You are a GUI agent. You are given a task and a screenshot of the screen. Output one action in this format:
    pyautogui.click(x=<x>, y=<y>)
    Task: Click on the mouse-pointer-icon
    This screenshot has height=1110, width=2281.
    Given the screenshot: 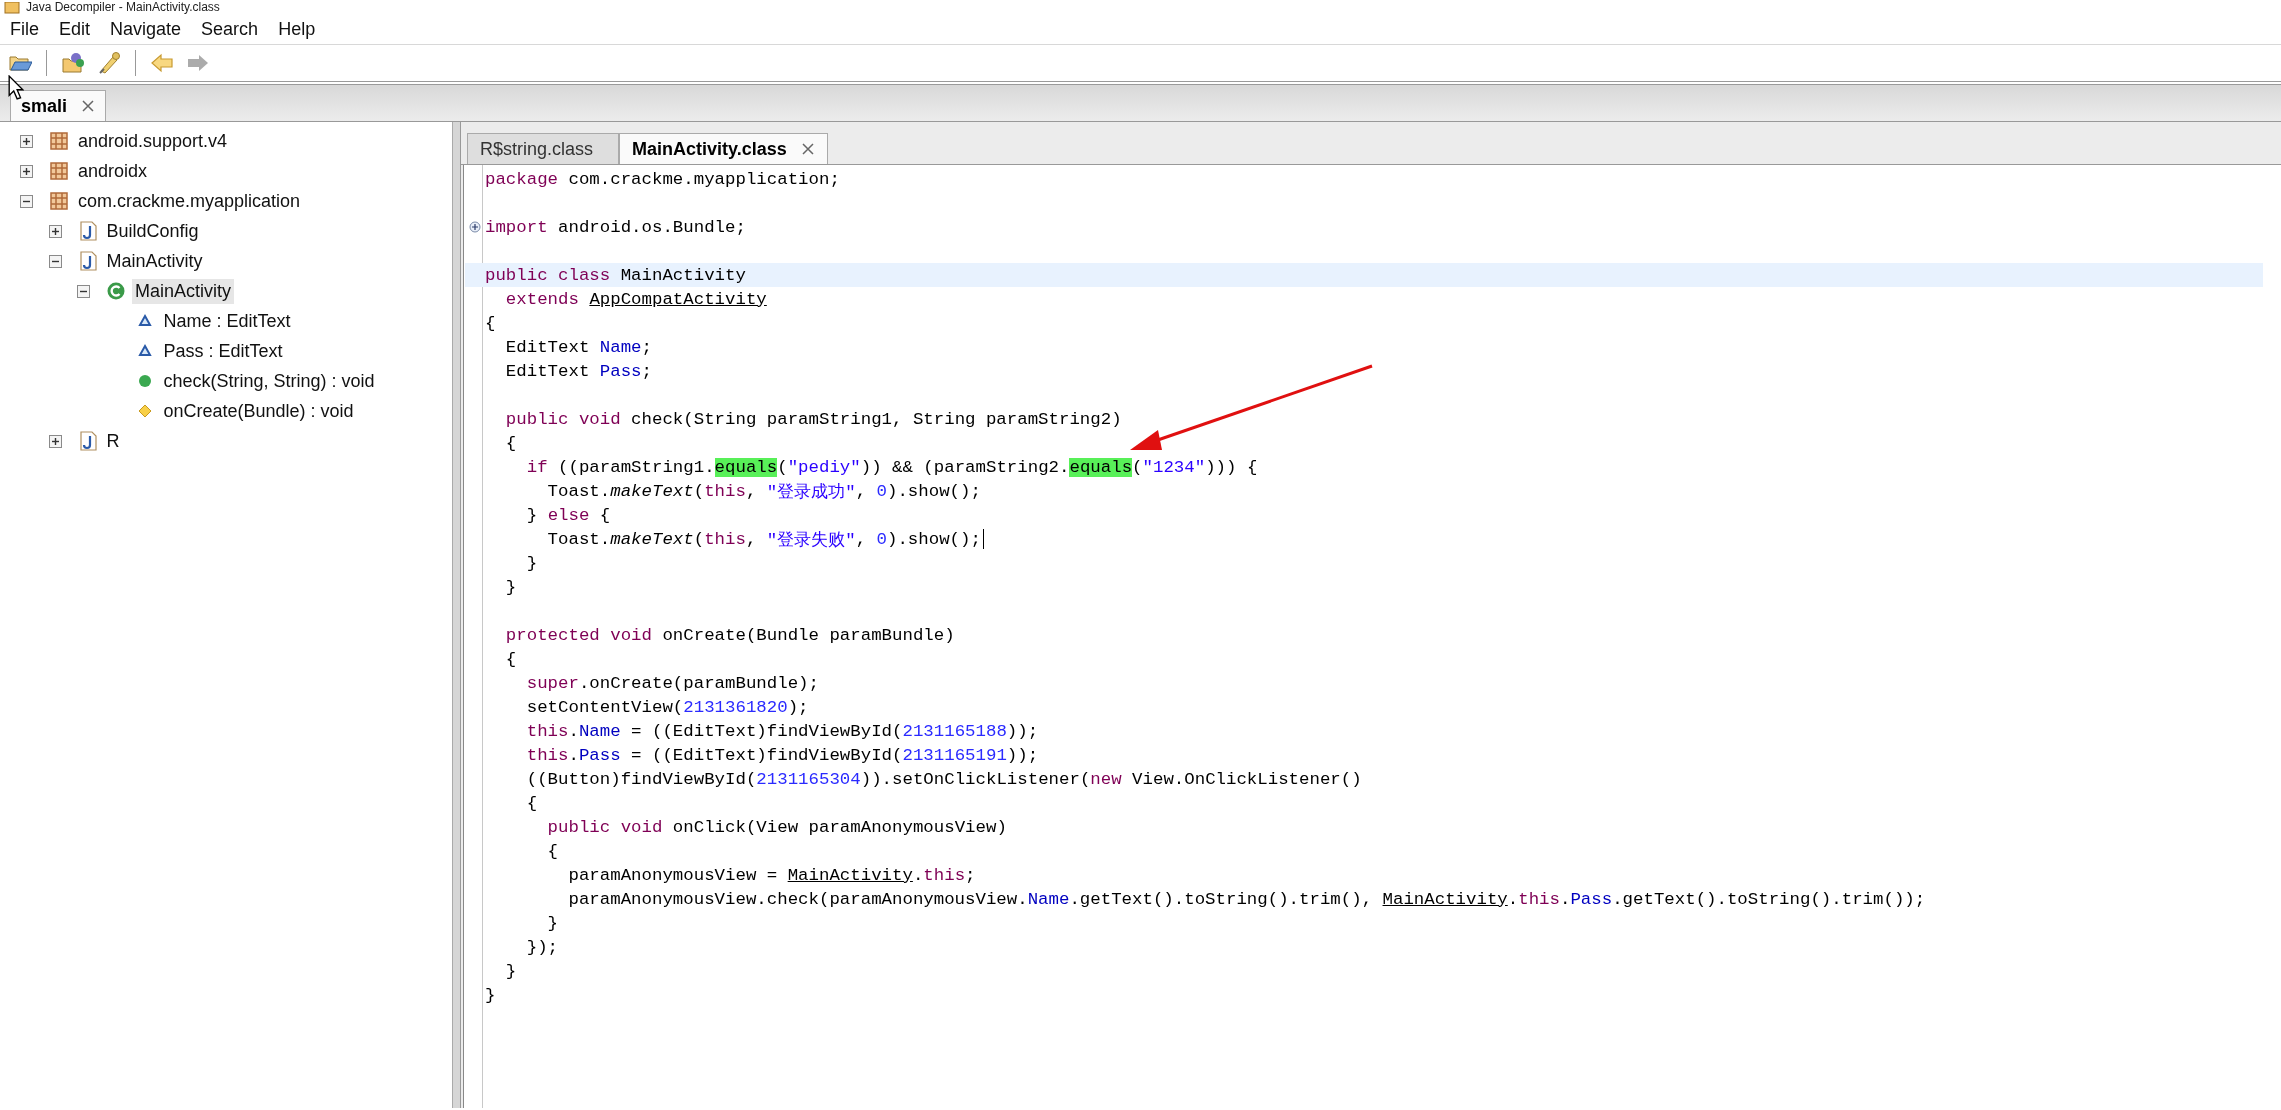 What is the action you would take?
    pyautogui.click(x=16, y=87)
    